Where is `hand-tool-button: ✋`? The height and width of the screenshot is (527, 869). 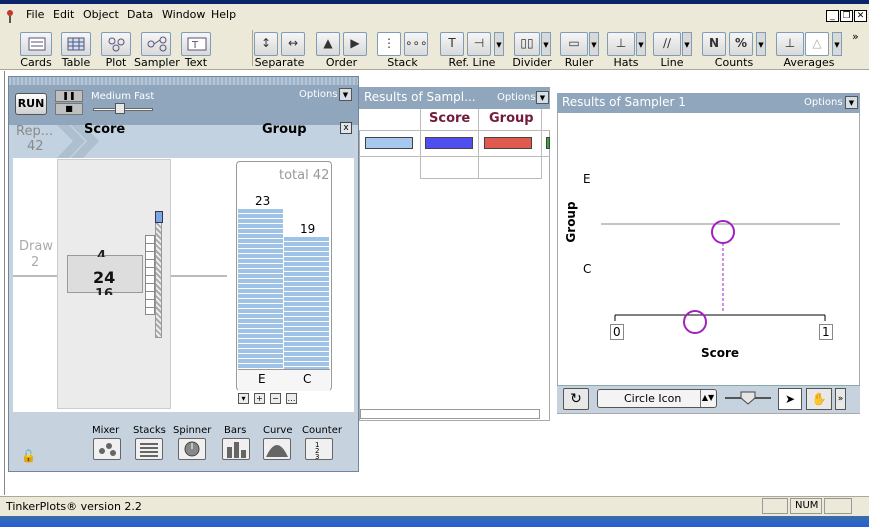
hand-tool-button: ✋ is located at coordinates (819, 399).